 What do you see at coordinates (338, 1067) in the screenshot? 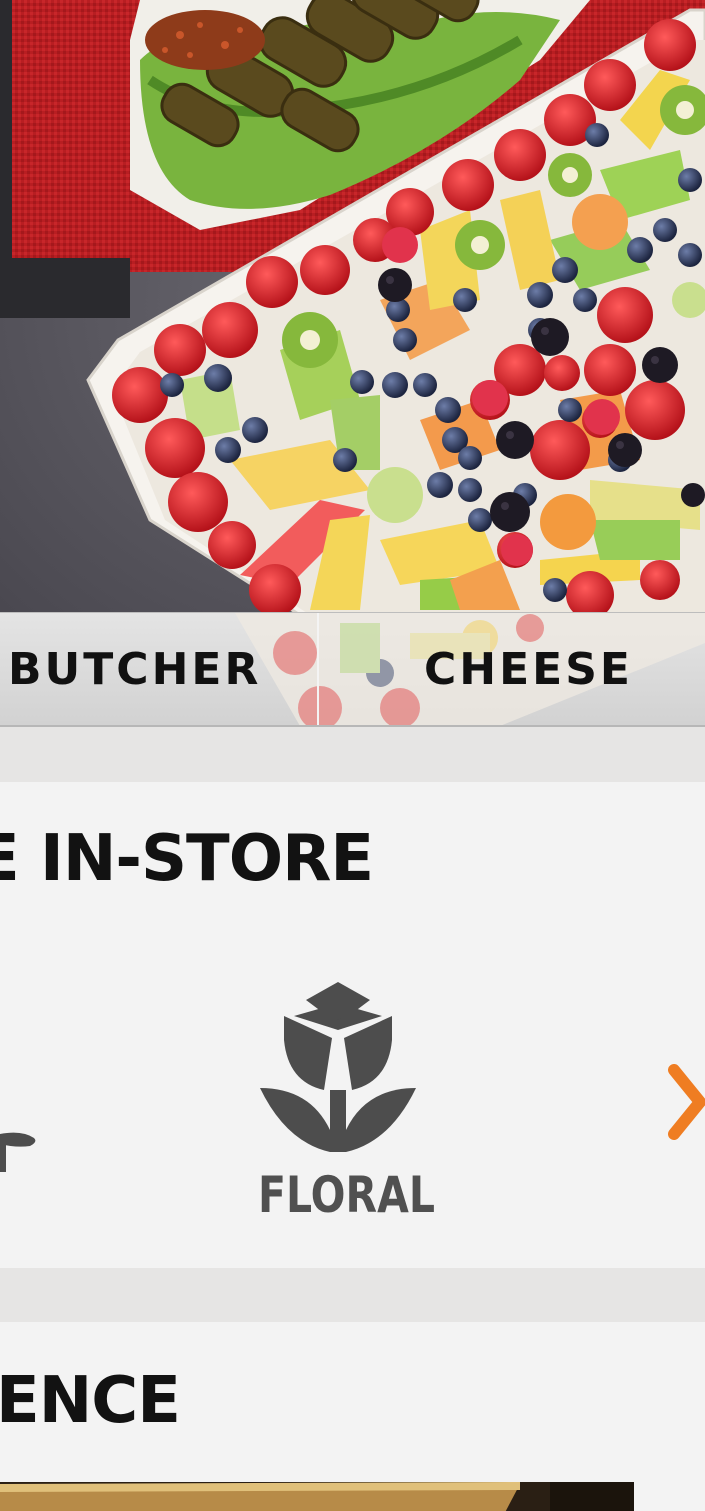
I see `tulip-icon` at bounding box center [338, 1067].